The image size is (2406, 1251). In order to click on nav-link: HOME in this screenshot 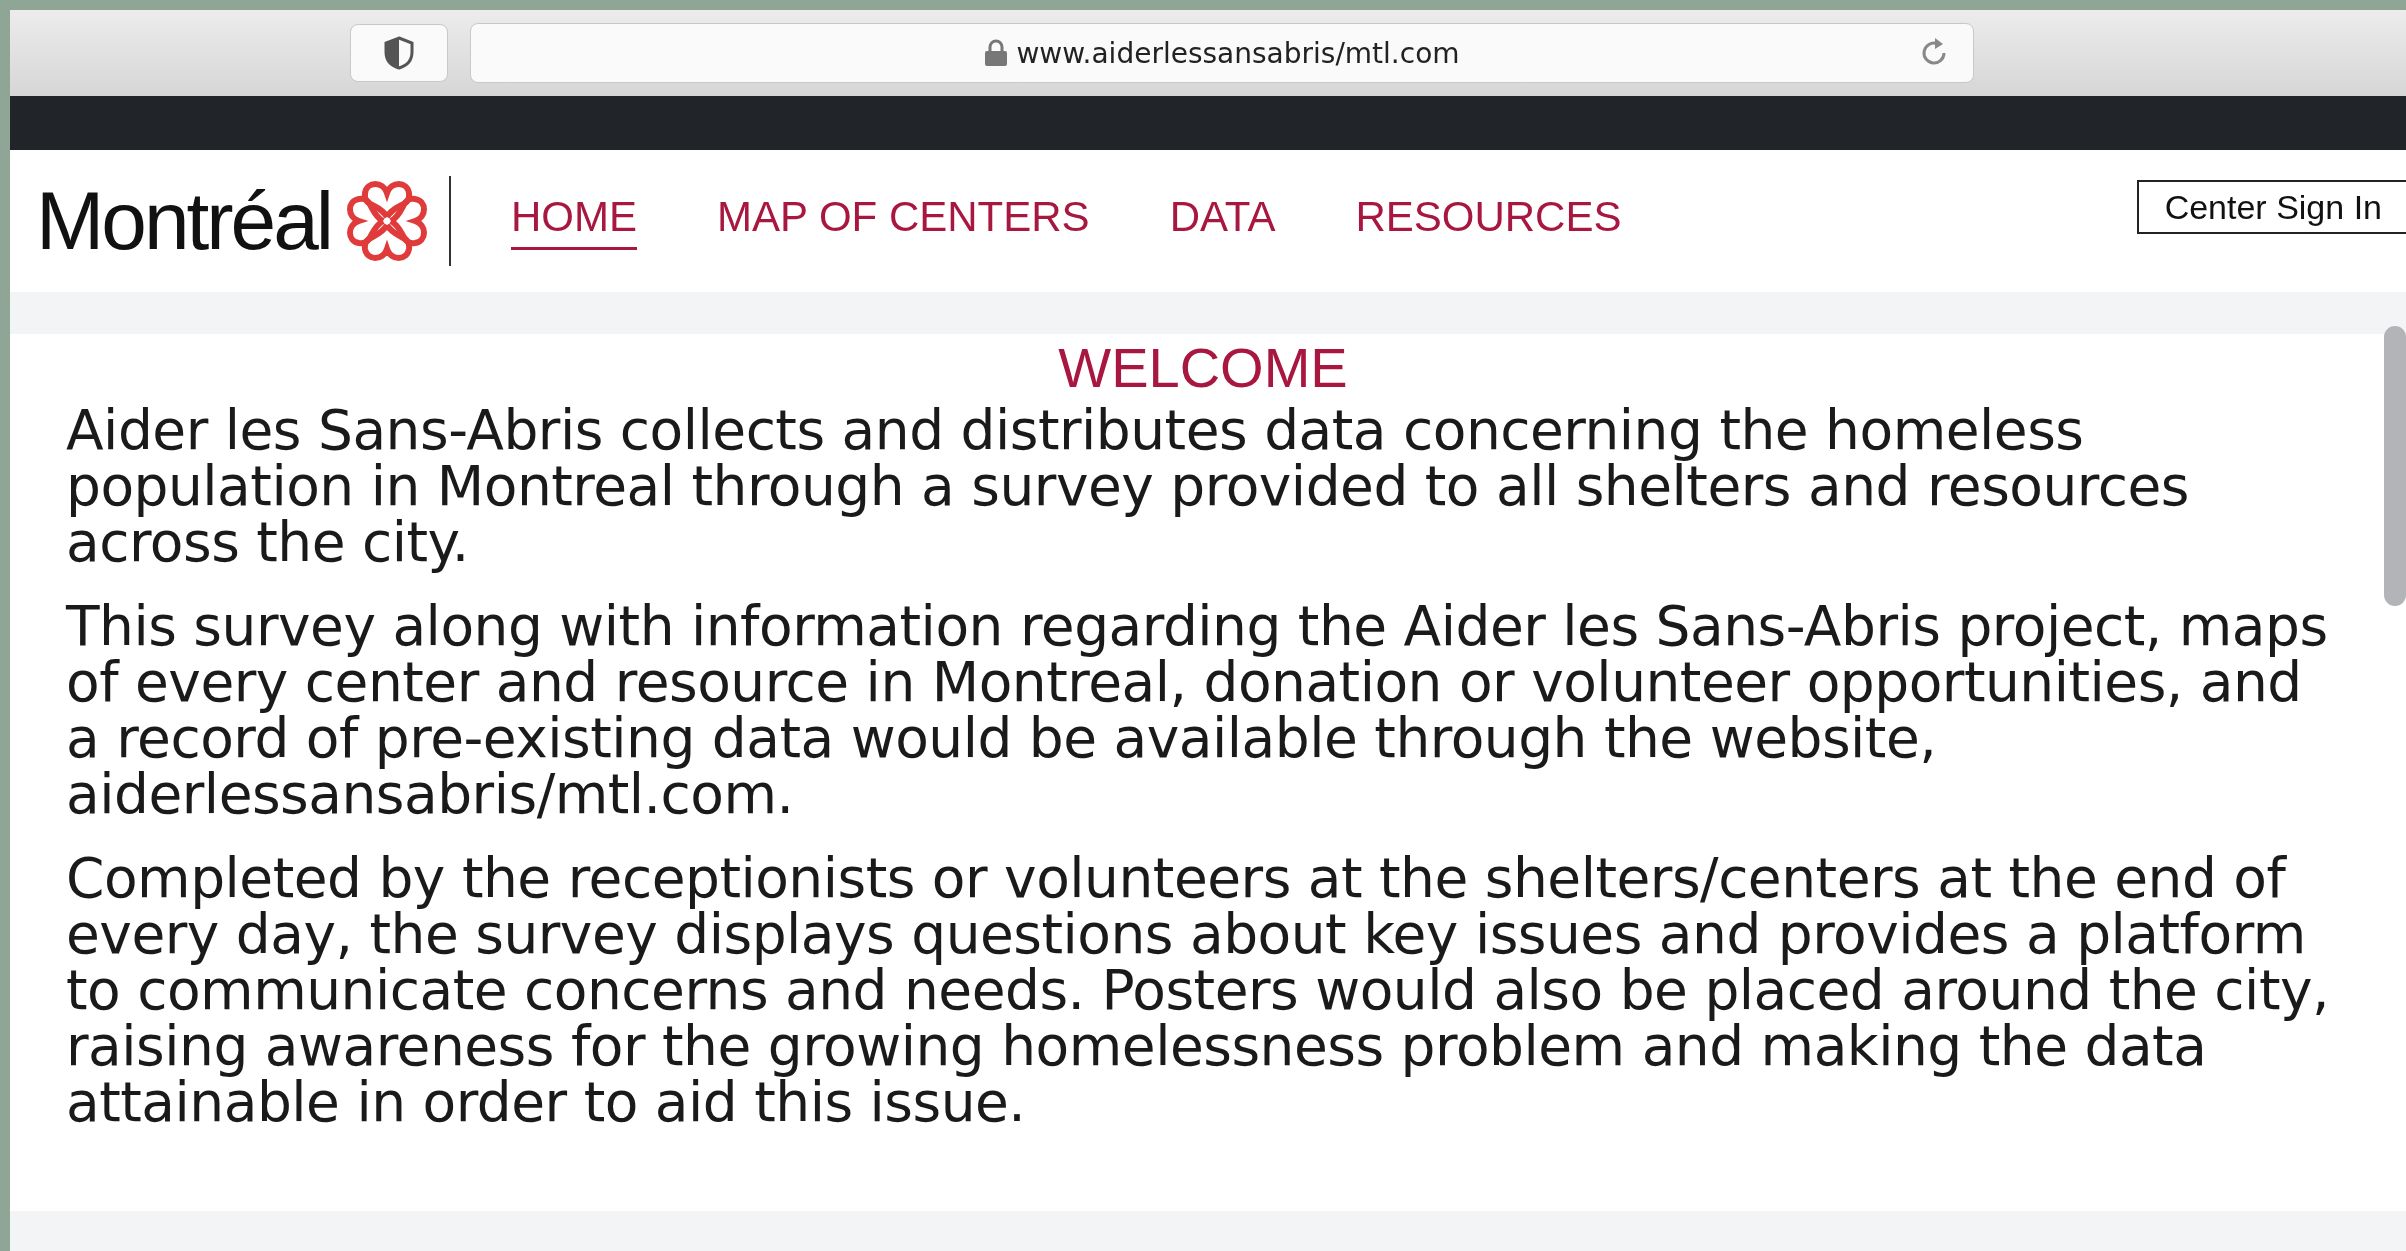, I will do `click(574, 221)`.